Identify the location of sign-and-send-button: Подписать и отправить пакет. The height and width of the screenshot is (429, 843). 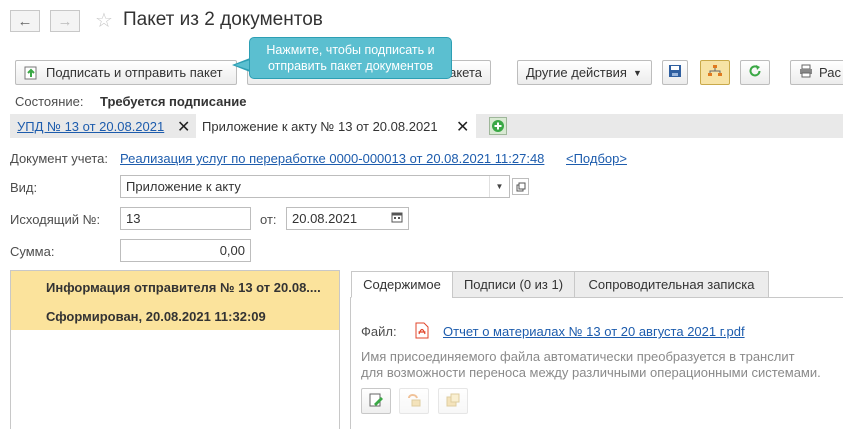
(126, 72).